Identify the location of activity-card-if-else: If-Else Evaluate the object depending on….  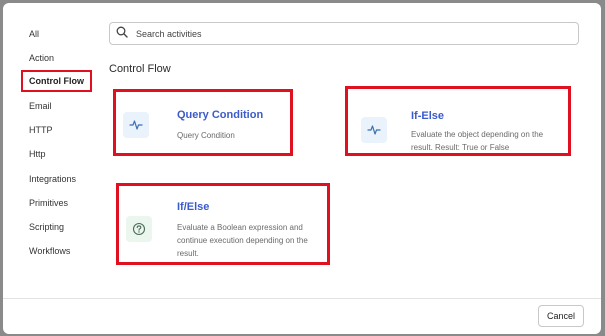
(458, 121).